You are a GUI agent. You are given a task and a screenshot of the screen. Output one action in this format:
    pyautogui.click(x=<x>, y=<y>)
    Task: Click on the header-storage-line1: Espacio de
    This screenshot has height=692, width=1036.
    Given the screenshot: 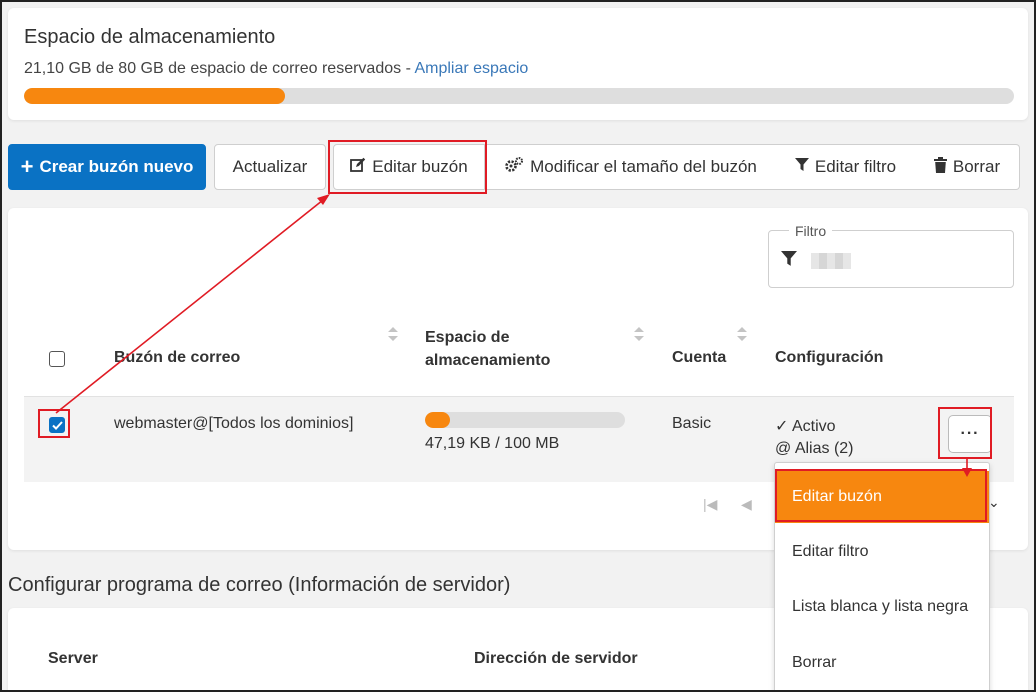 What is the action you would take?
    pyautogui.click(x=467, y=337)
    